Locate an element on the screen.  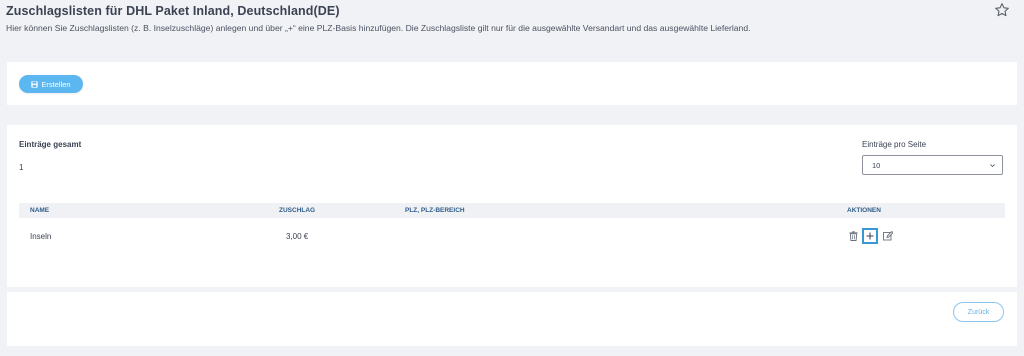
per-page-select: 10 is located at coordinates (932, 165).